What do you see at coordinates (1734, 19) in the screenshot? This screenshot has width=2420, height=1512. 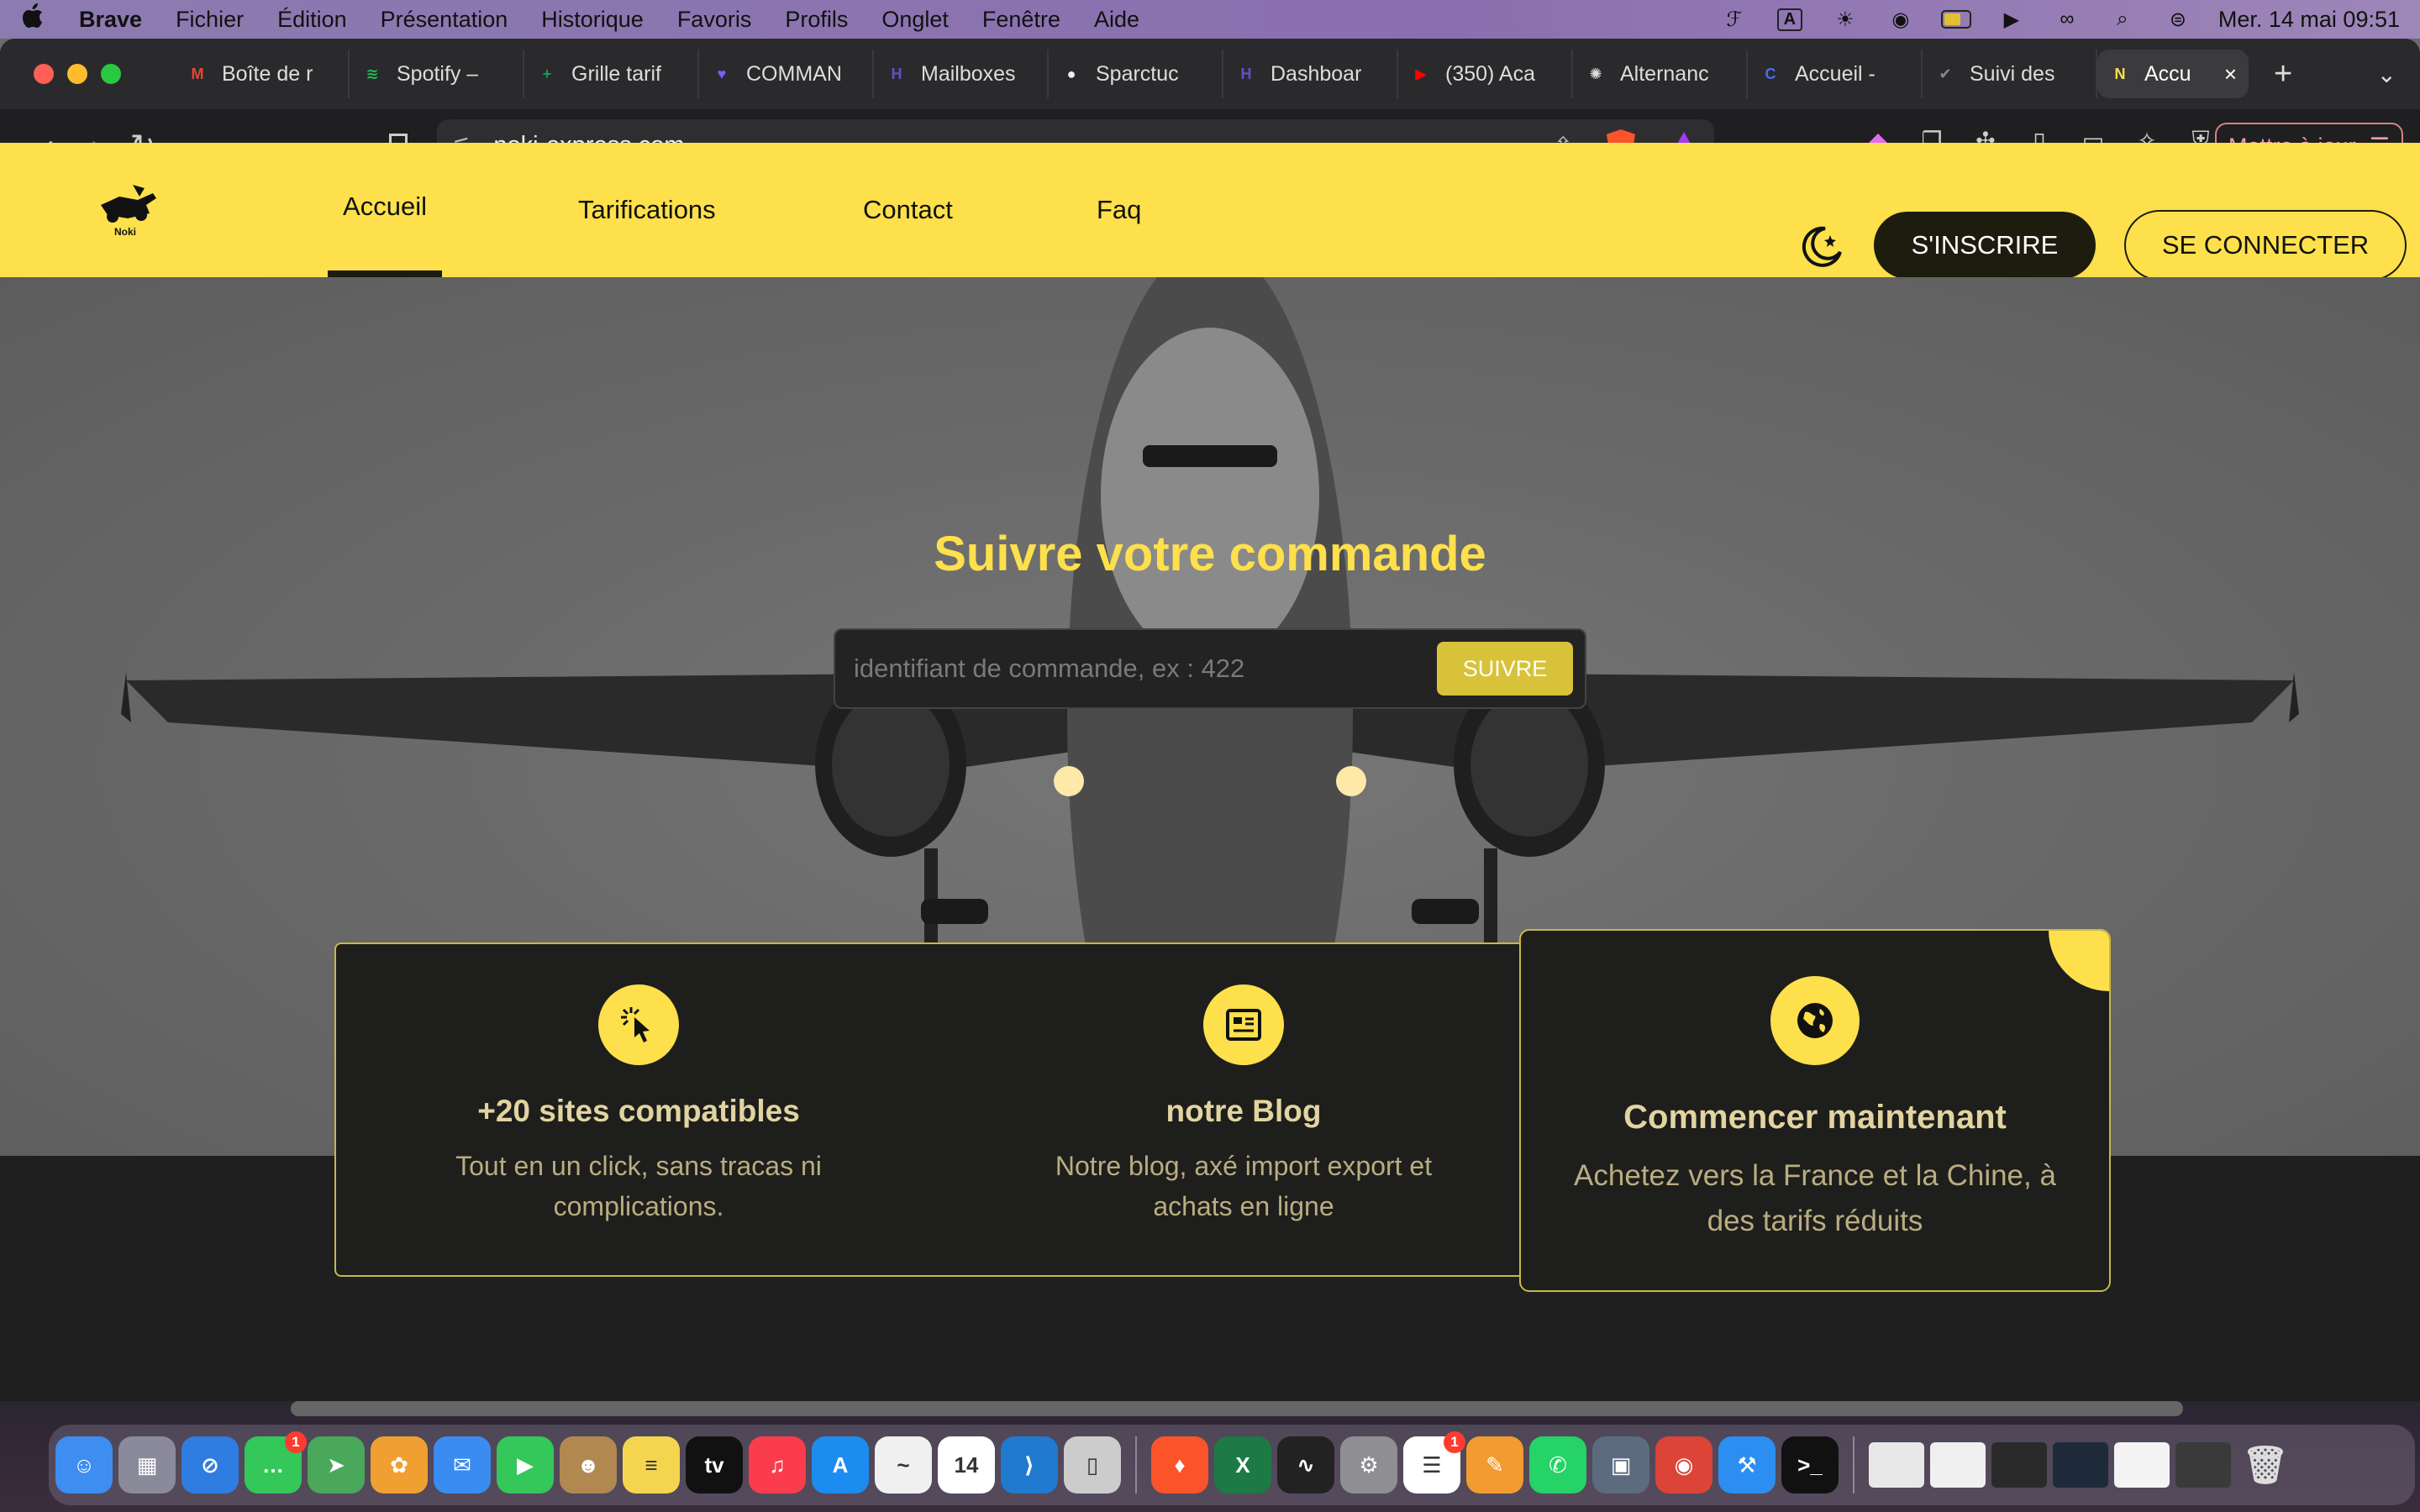 I see `script-status-icon: ℱ` at bounding box center [1734, 19].